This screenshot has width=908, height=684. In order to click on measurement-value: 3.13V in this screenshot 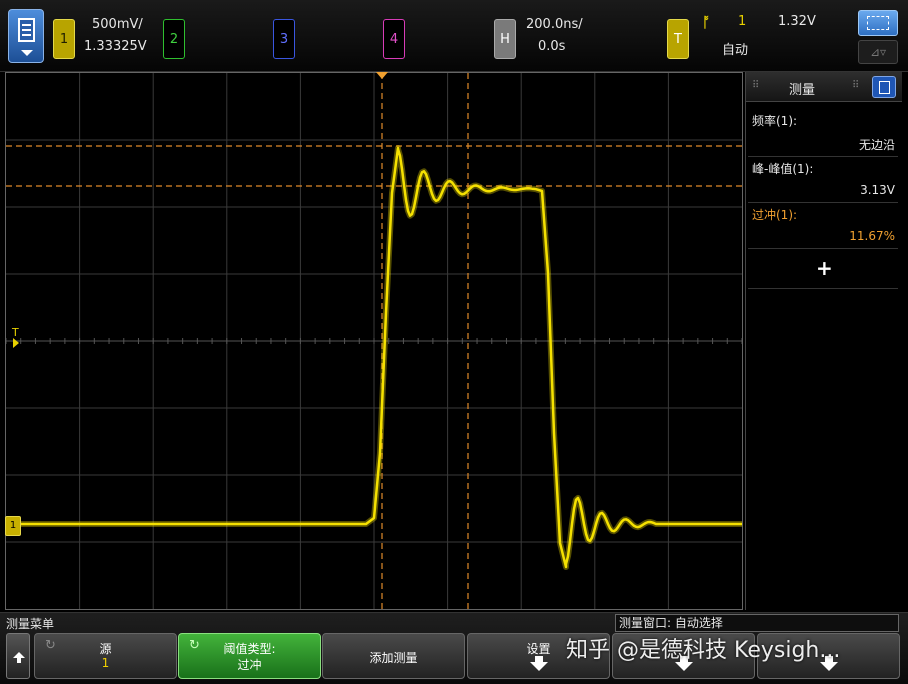, I will do `click(877, 190)`.